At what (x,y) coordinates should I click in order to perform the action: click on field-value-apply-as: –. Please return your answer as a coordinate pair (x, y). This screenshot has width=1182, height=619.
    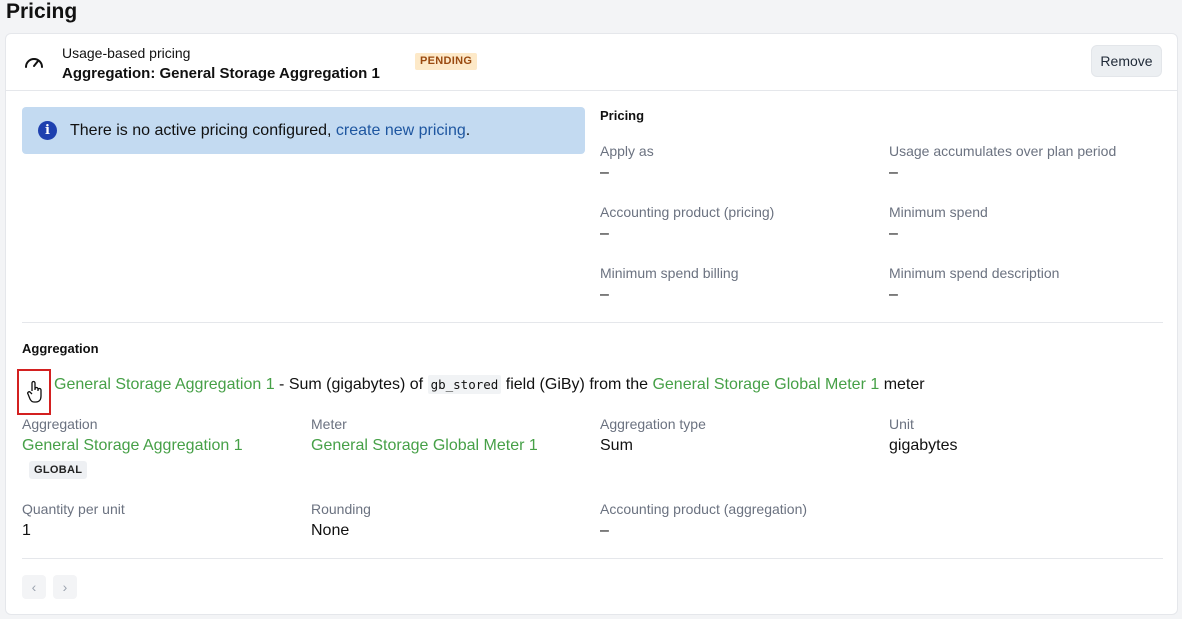
    Looking at the image, I should click on (604, 172).